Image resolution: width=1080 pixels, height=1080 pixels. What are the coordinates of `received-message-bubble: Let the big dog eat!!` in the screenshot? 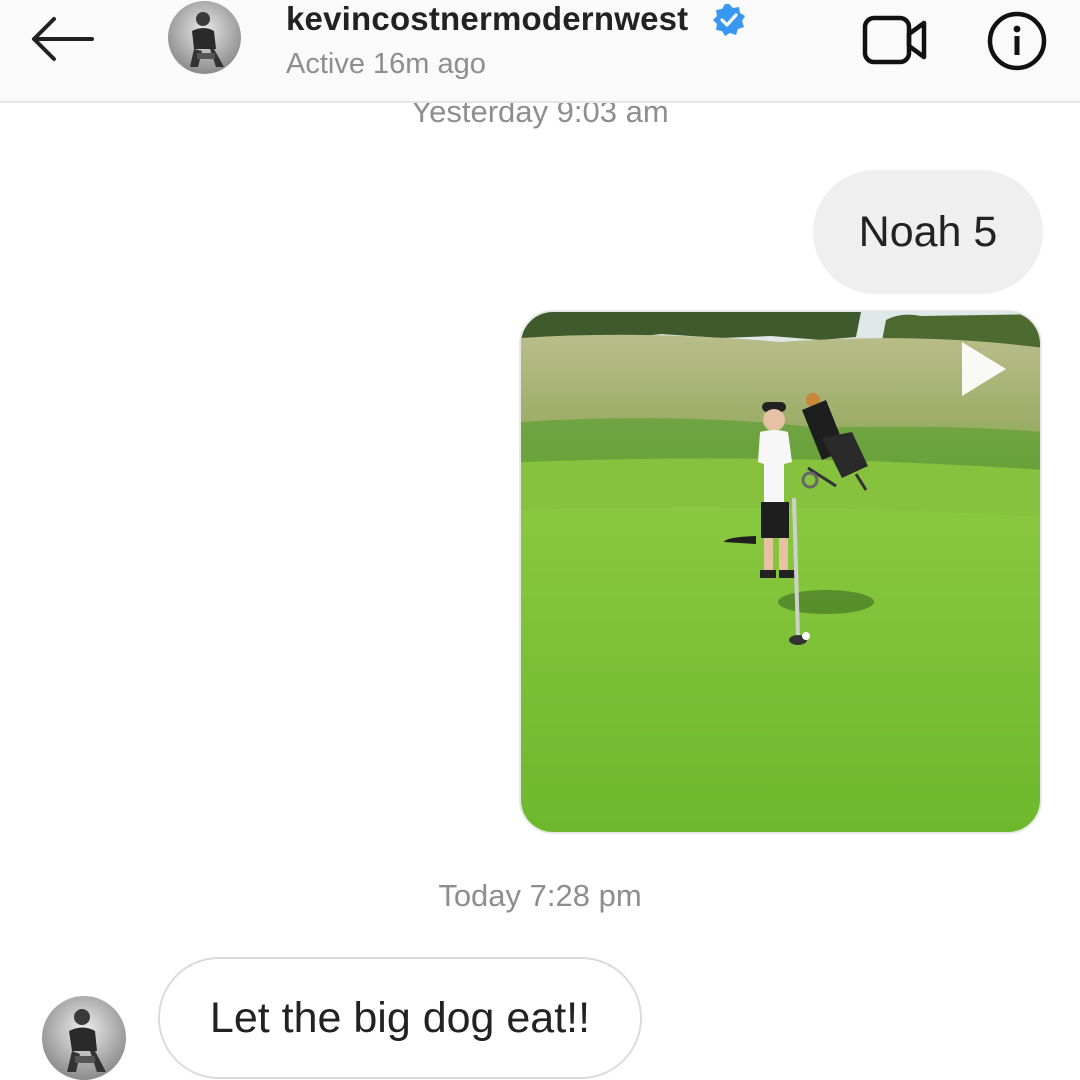 It's located at (400, 1018).